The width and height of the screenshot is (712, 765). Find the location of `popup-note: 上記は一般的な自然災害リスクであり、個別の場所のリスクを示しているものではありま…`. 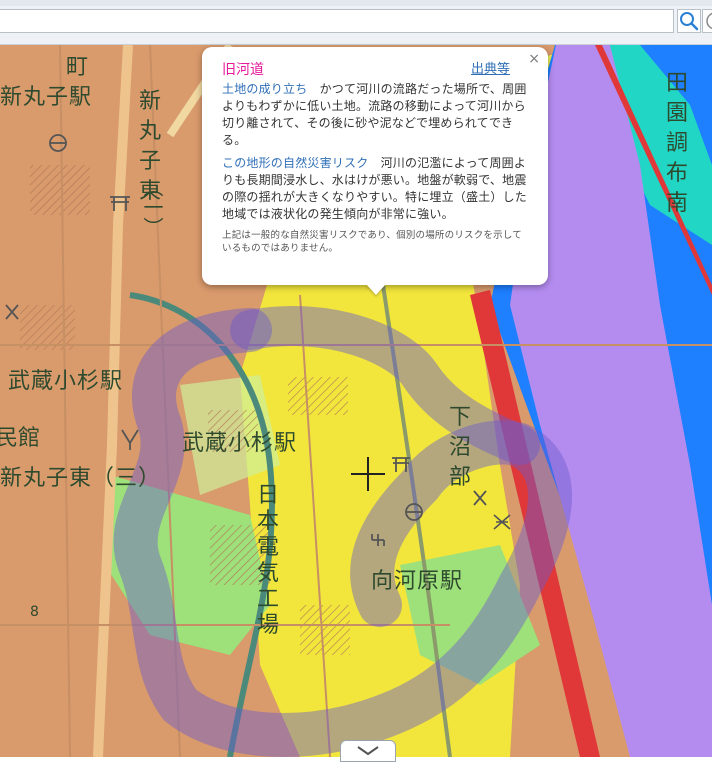

popup-note: 上記は一般的な自然災害リスクであり、個別の場所のリスクを示しているものではありま… is located at coordinates (372, 242).